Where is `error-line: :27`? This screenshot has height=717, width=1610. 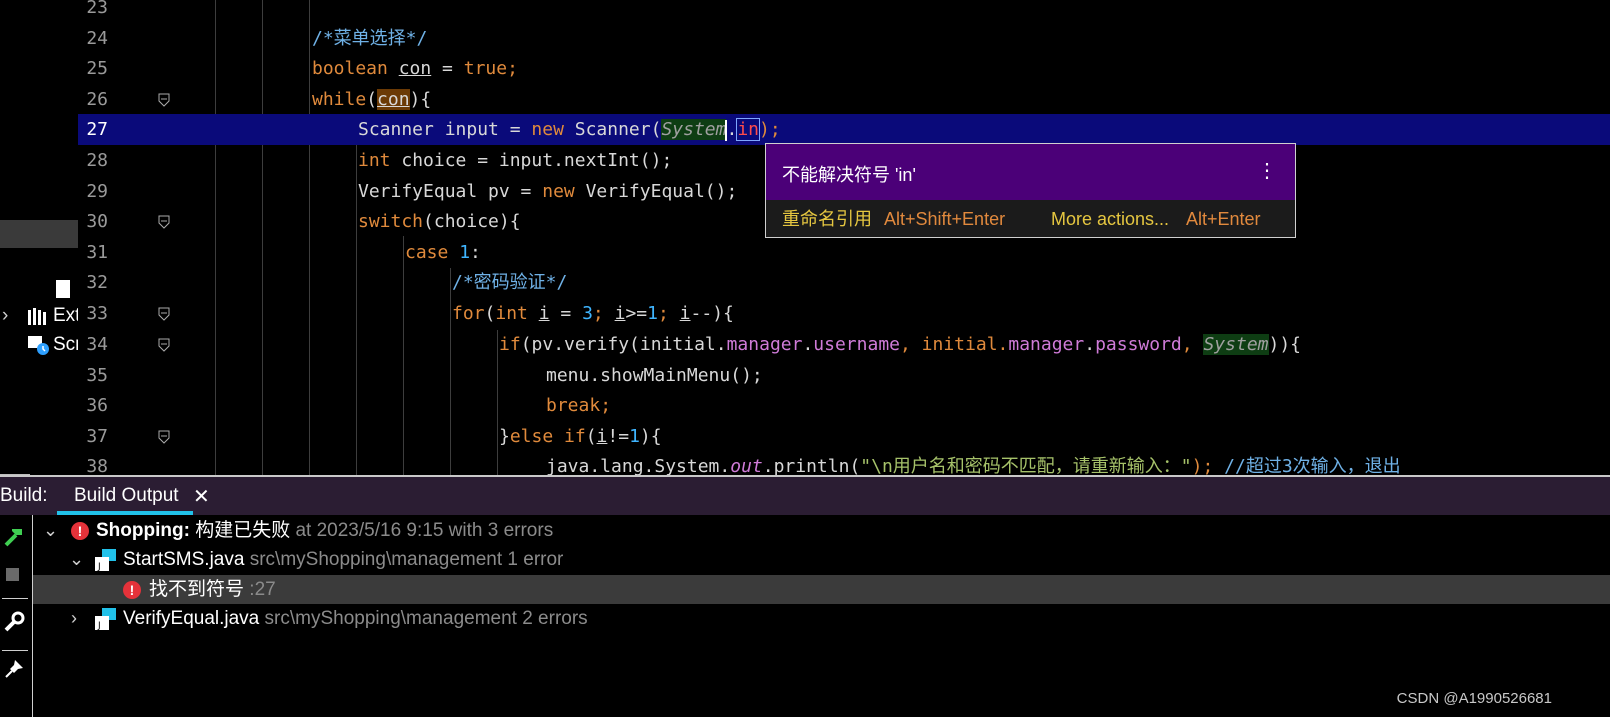
error-line: :27 is located at coordinates (260, 589).